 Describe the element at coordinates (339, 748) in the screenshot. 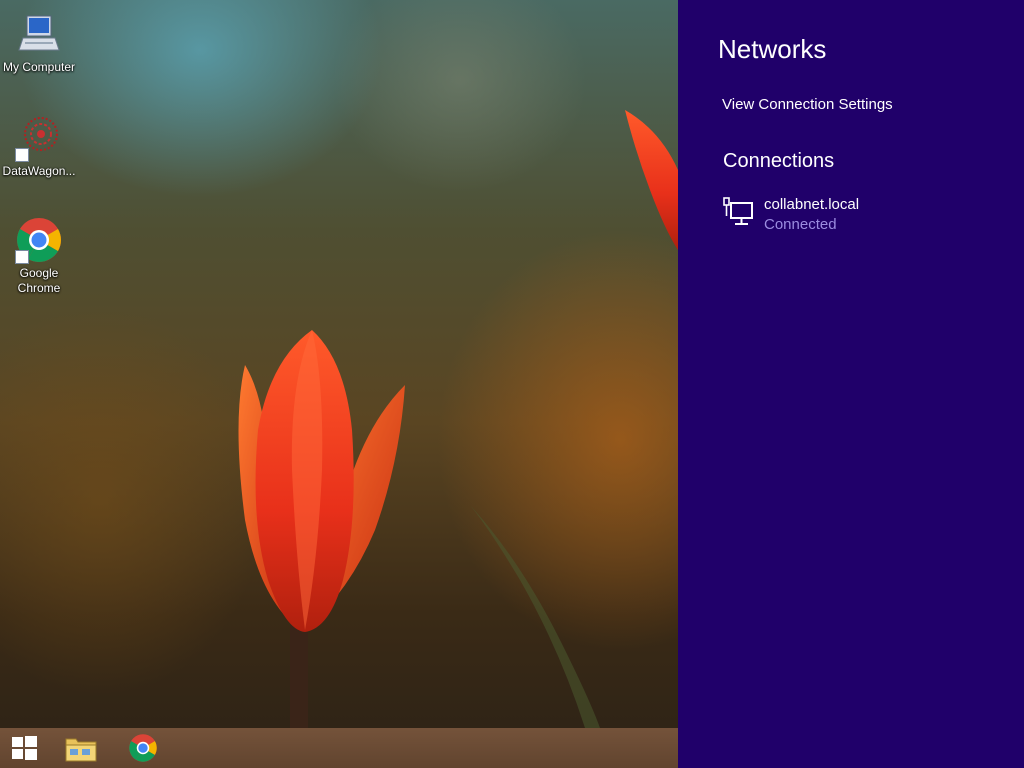

I see `taskbar` at that location.